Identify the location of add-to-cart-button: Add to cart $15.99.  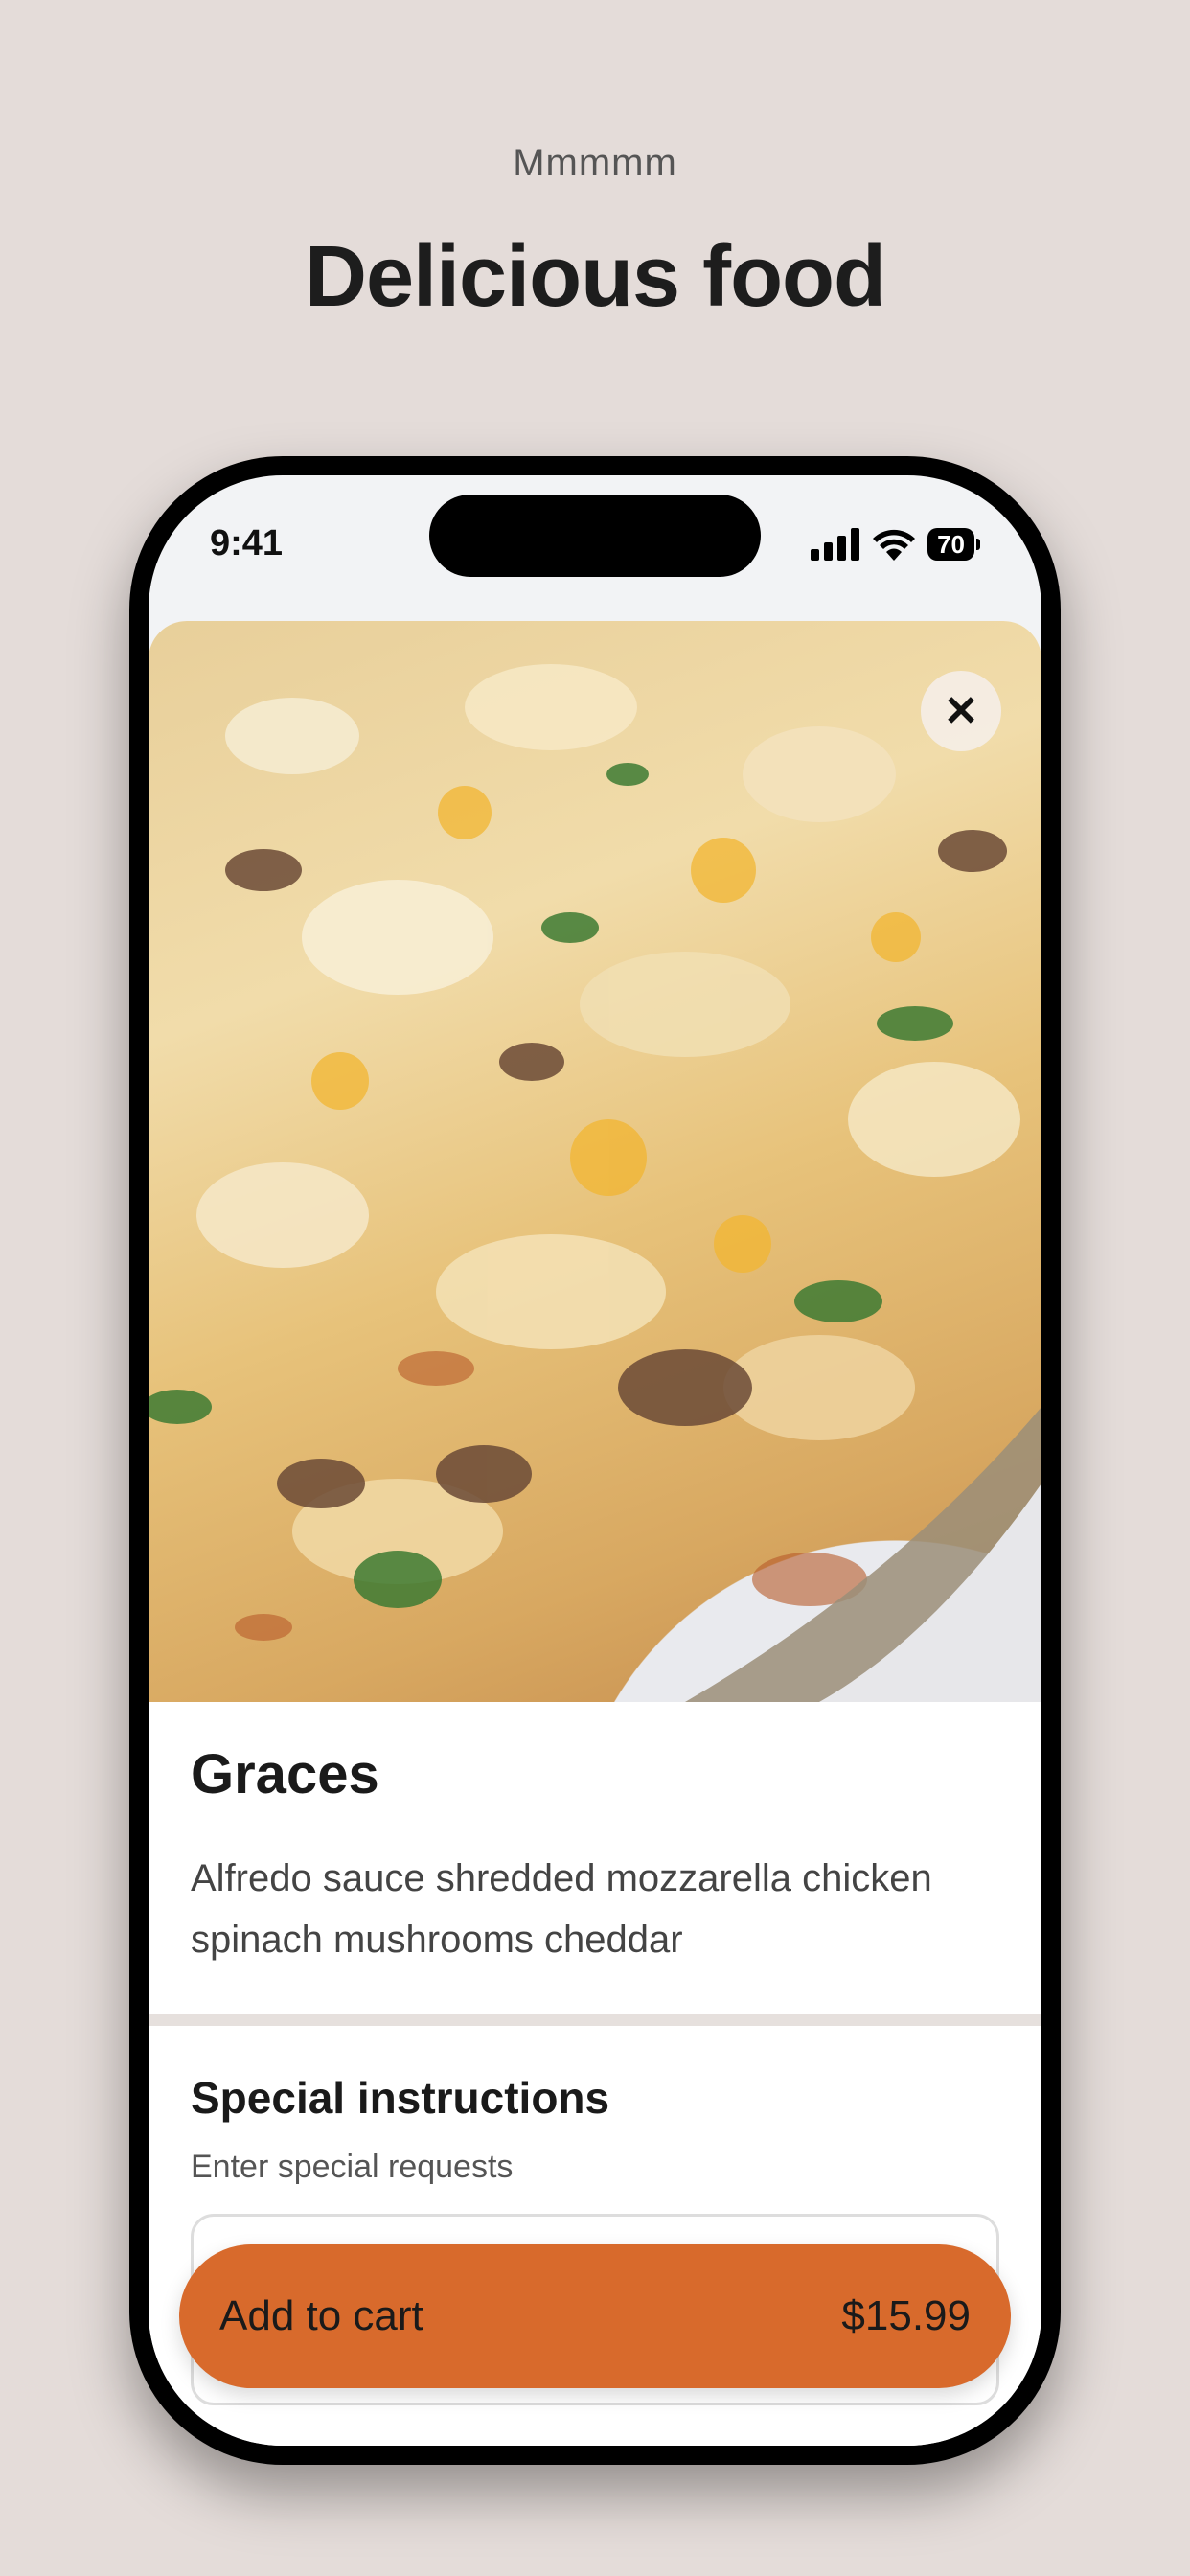
(595, 2316).